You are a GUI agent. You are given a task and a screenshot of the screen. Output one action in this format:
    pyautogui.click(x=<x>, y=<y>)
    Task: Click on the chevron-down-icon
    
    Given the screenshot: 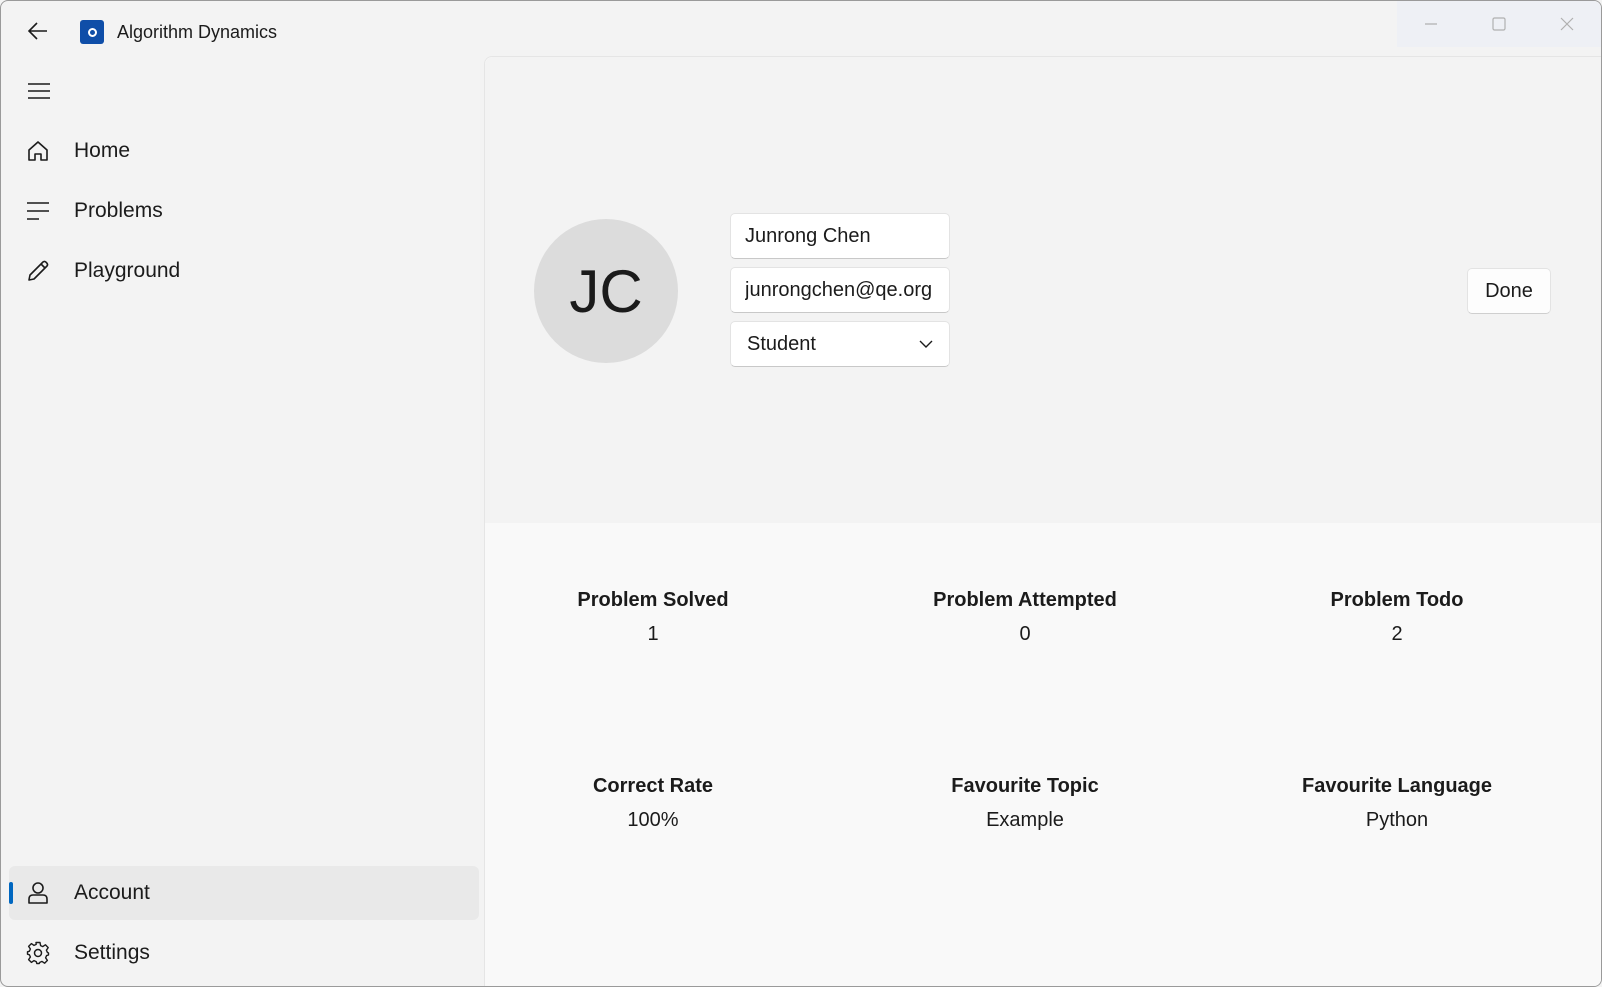 What is the action you would take?
    pyautogui.click(x=926, y=344)
    